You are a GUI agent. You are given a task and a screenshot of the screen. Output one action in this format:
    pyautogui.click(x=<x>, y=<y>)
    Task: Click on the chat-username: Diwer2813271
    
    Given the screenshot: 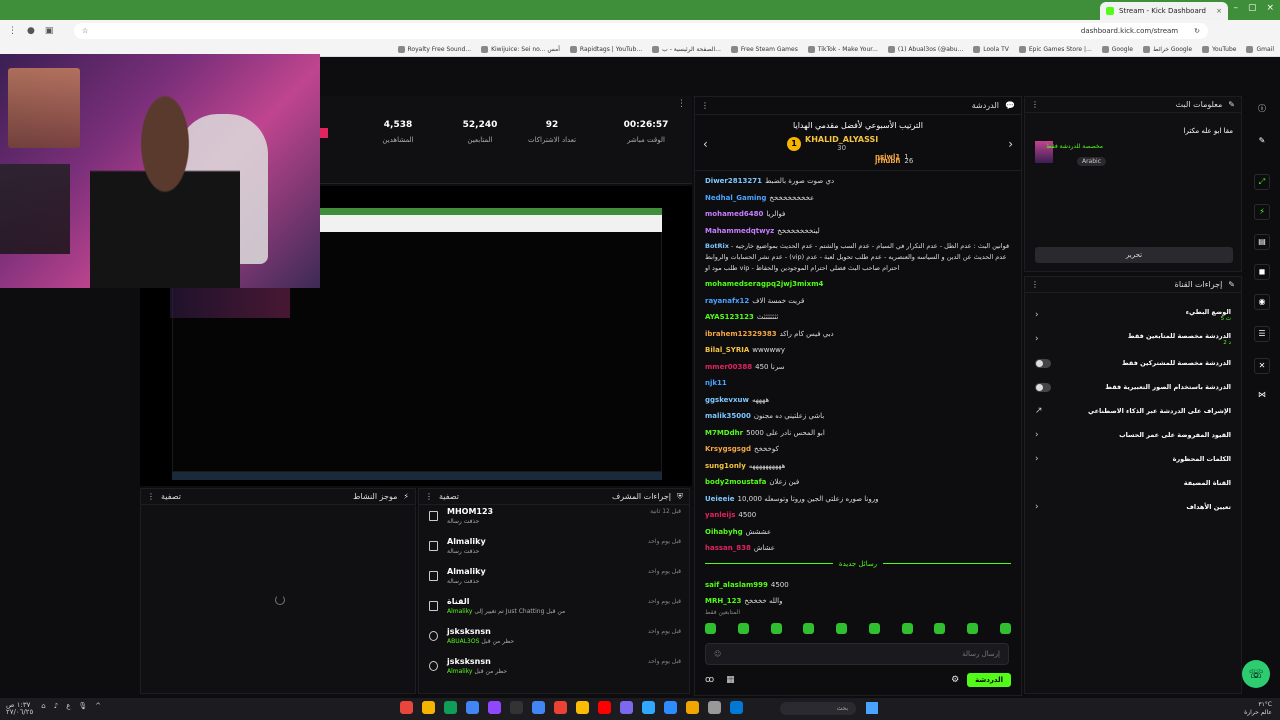 What is the action you would take?
    pyautogui.click(x=733, y=181)
    